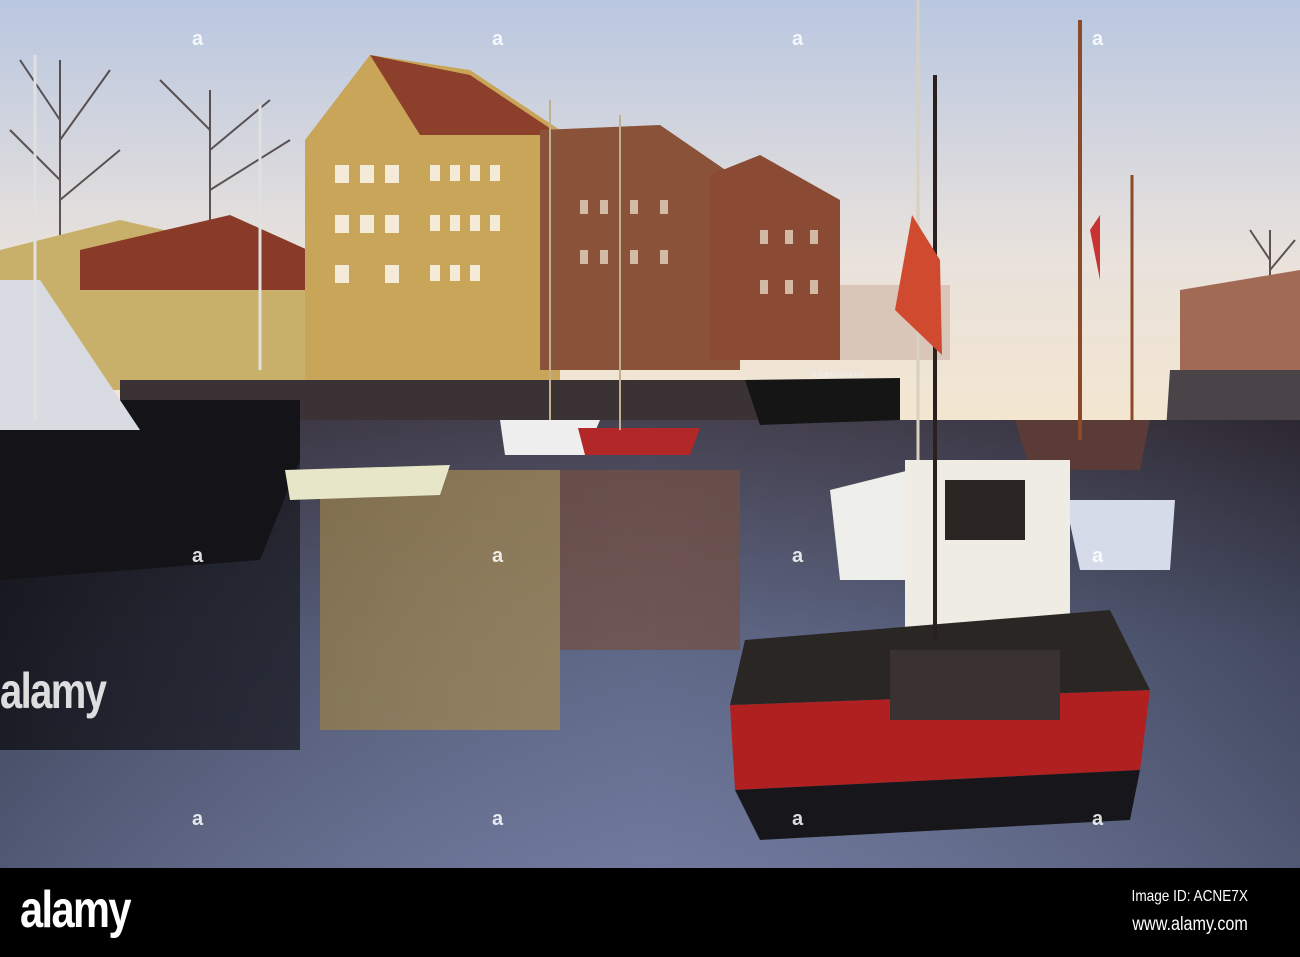 The width and height of the screenshot is (1300, 957). What do you see at coordinates (839, 375) in the screenshot?
I see `boat-name-label: KØBENHAVN` at bounding box center [839, 375].